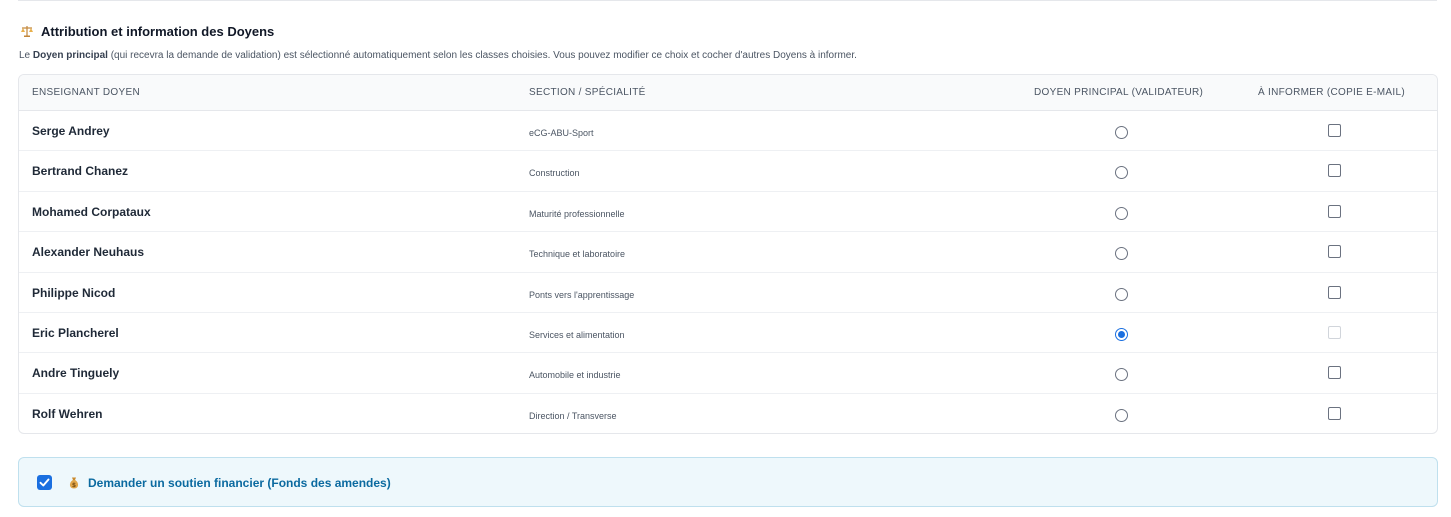  What do you see at coordinates (587, 92) in the screenshot?
I see `header-section: SECTION / SPÉCIALITÉ` at bounding box center [587, 92].